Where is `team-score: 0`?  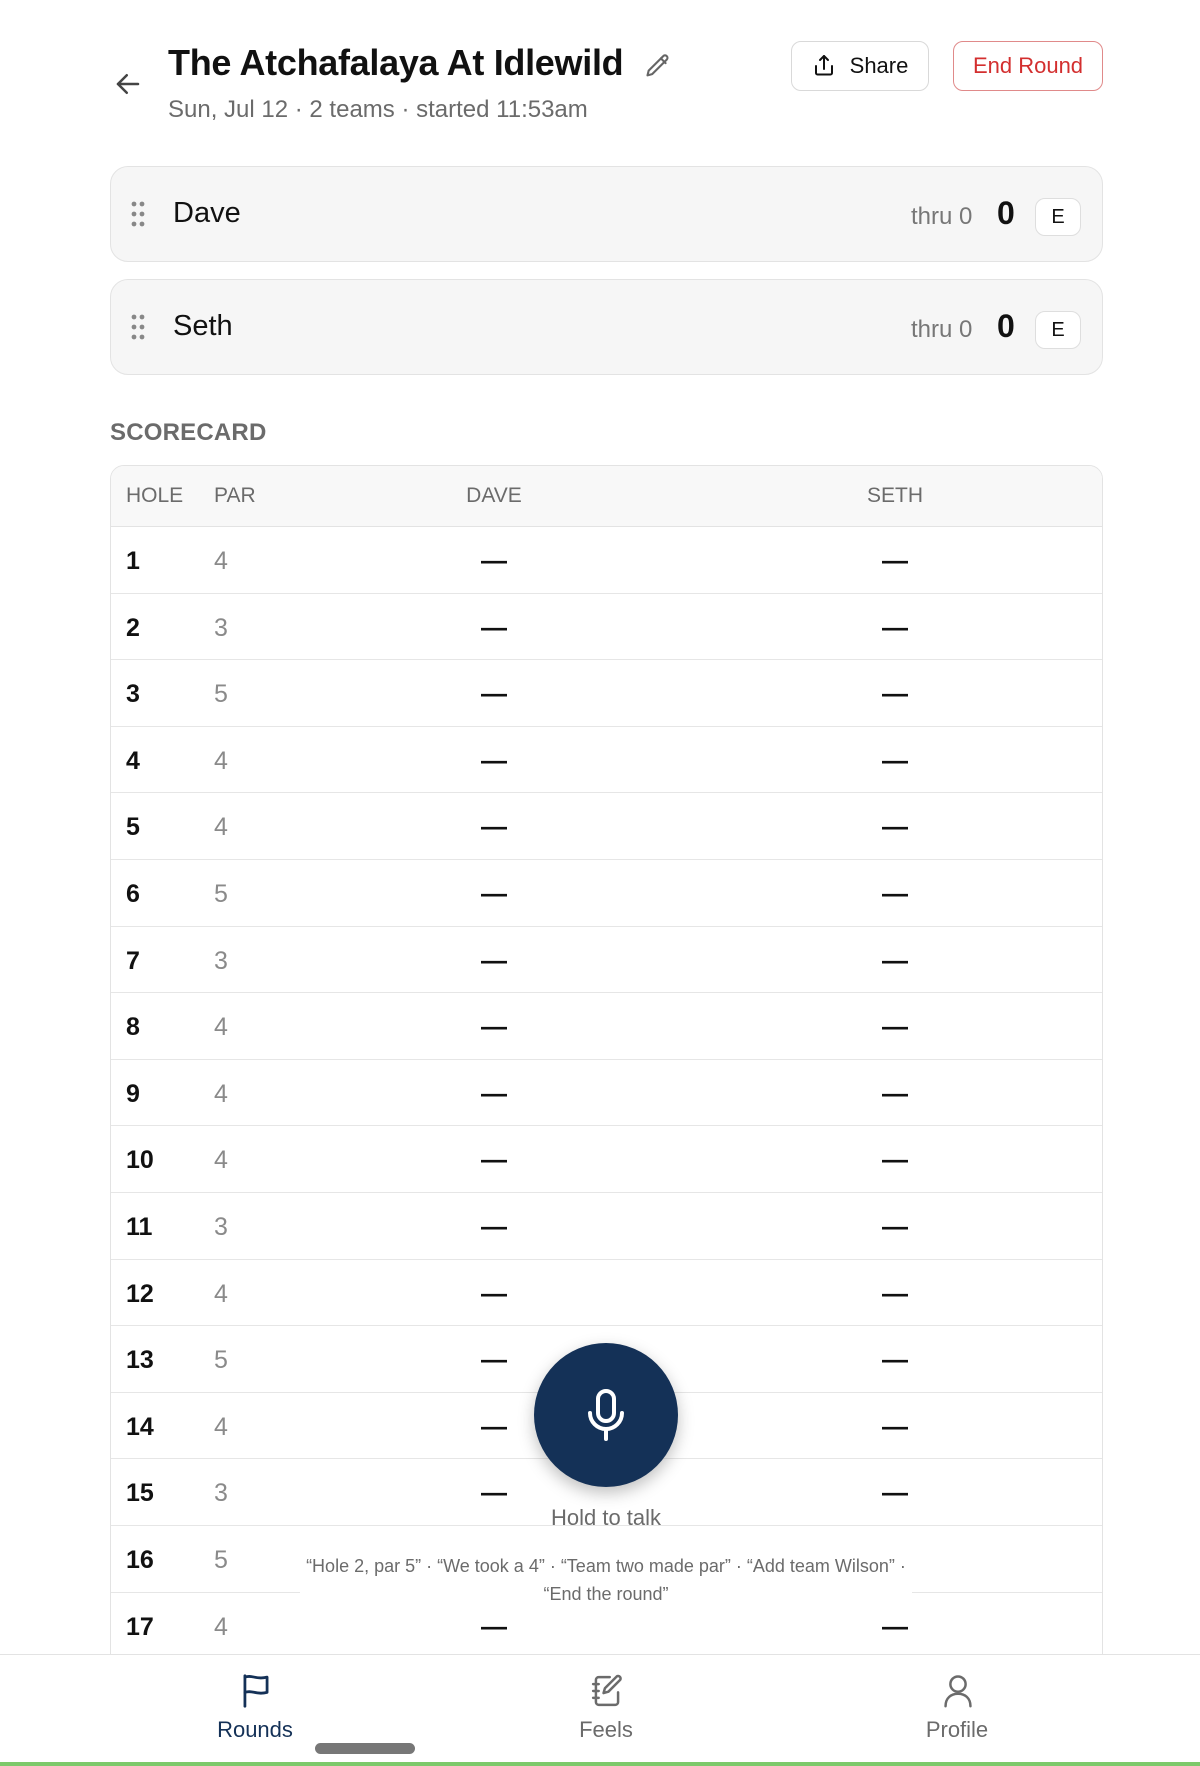 team-score: 0 is located at coordinates (1006, 213).